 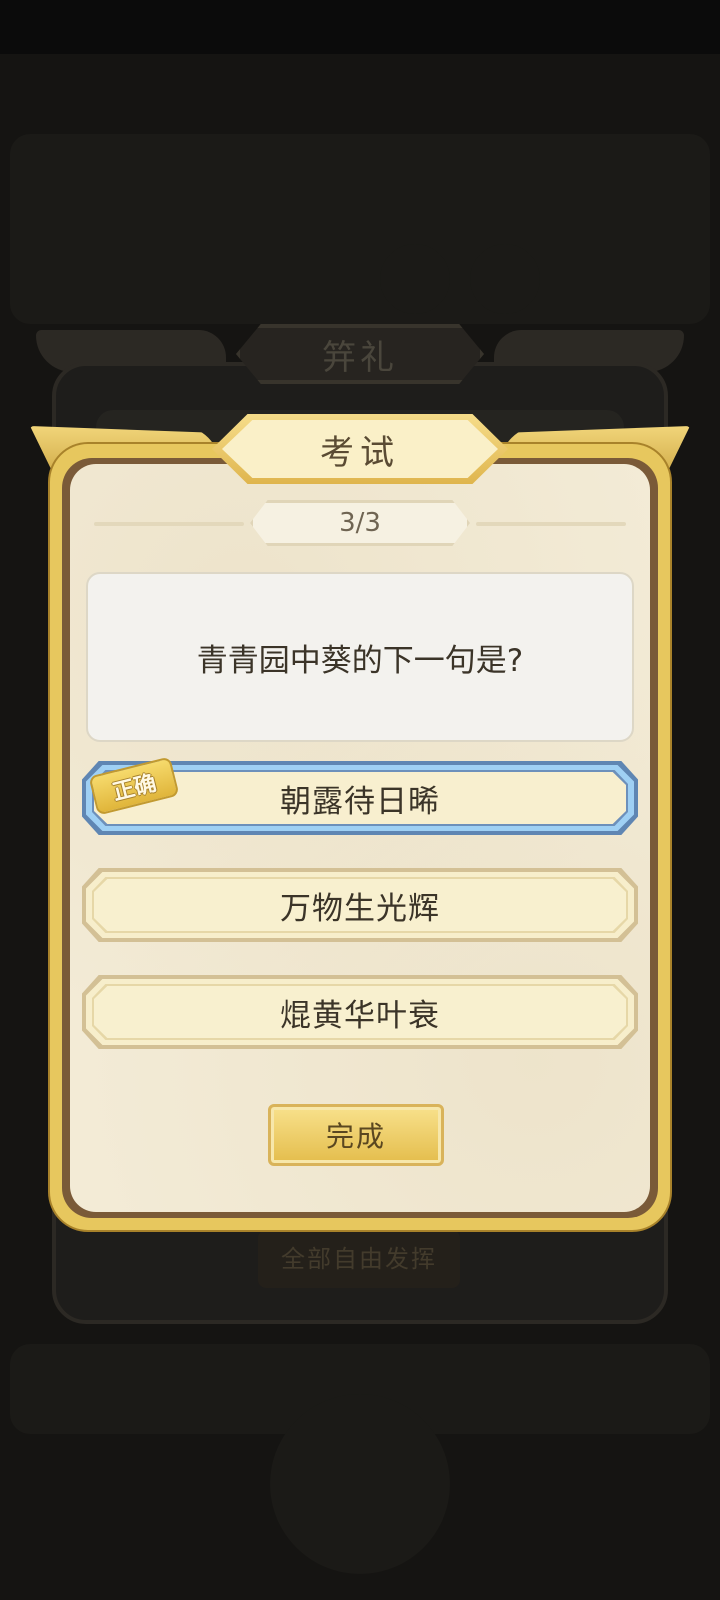 I want to click on status-bar, so click(x=360, y=27).